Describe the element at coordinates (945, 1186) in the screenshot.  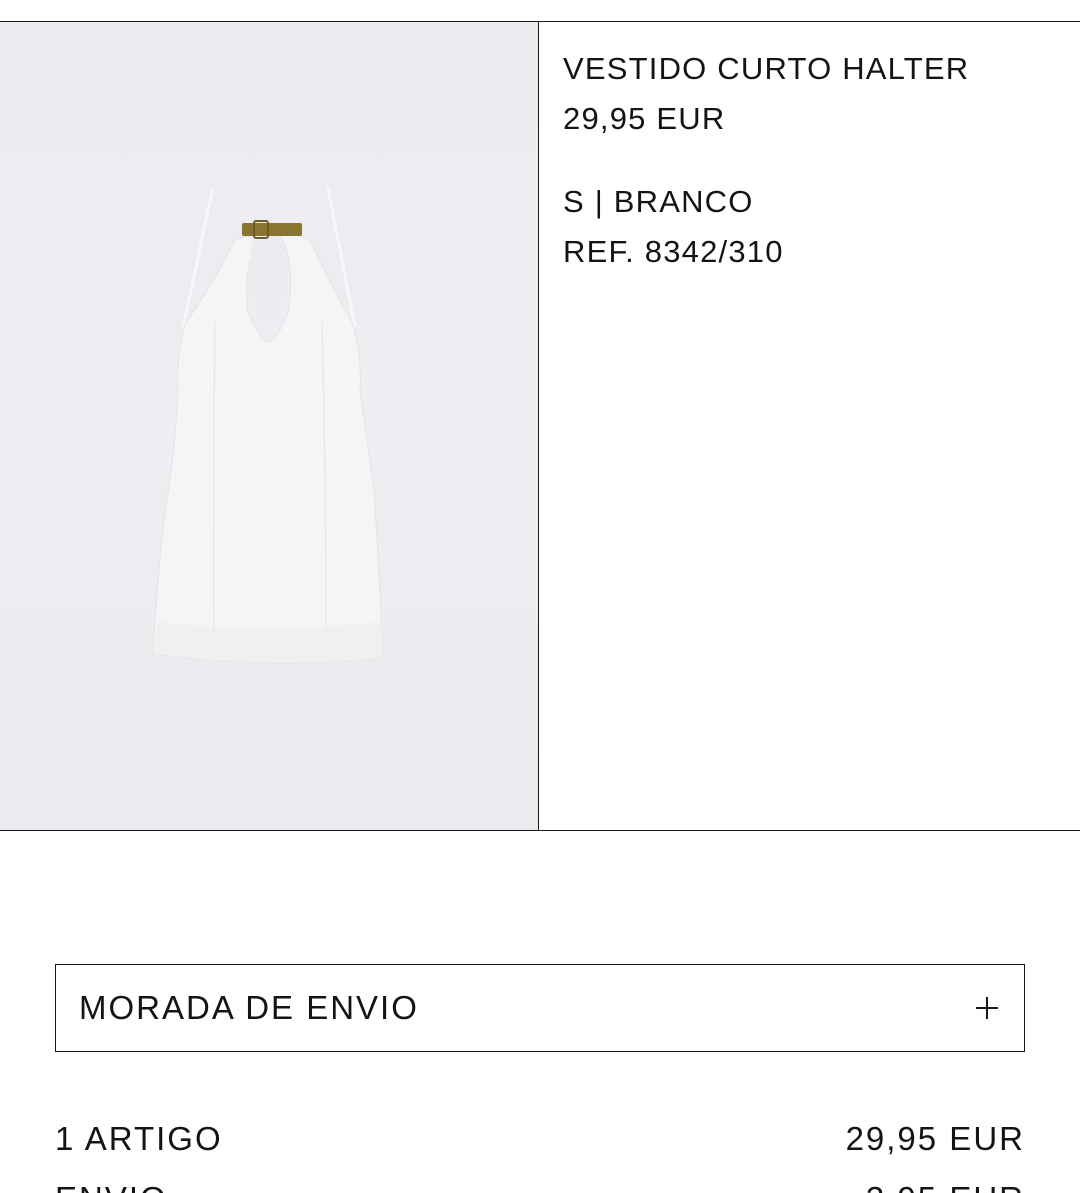
I see `shipping-value: 3,95 EUR` at that location.